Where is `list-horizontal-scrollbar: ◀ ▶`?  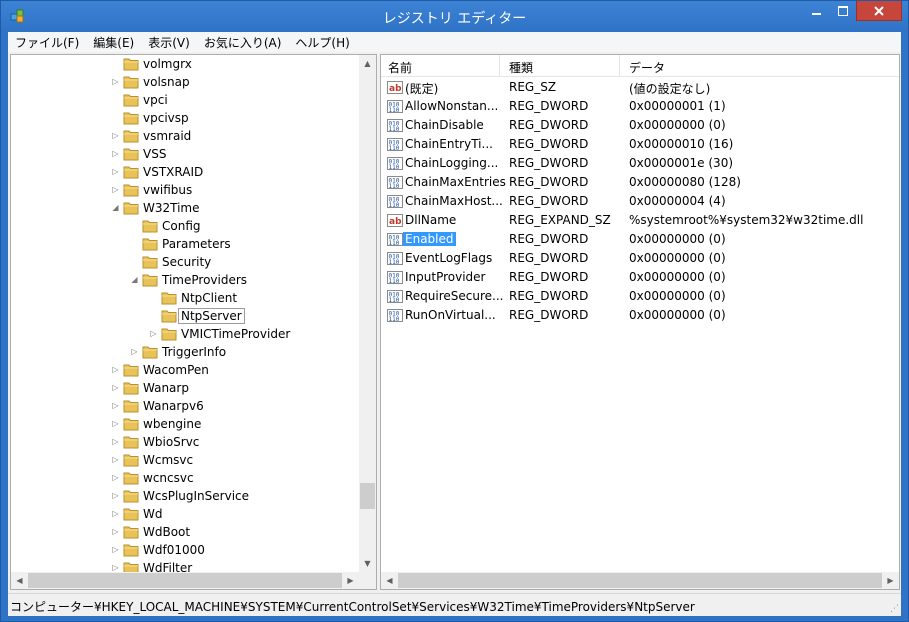
list-horizontal-scrollbar: ◀ ▶ is located at coordinates (640, 580).